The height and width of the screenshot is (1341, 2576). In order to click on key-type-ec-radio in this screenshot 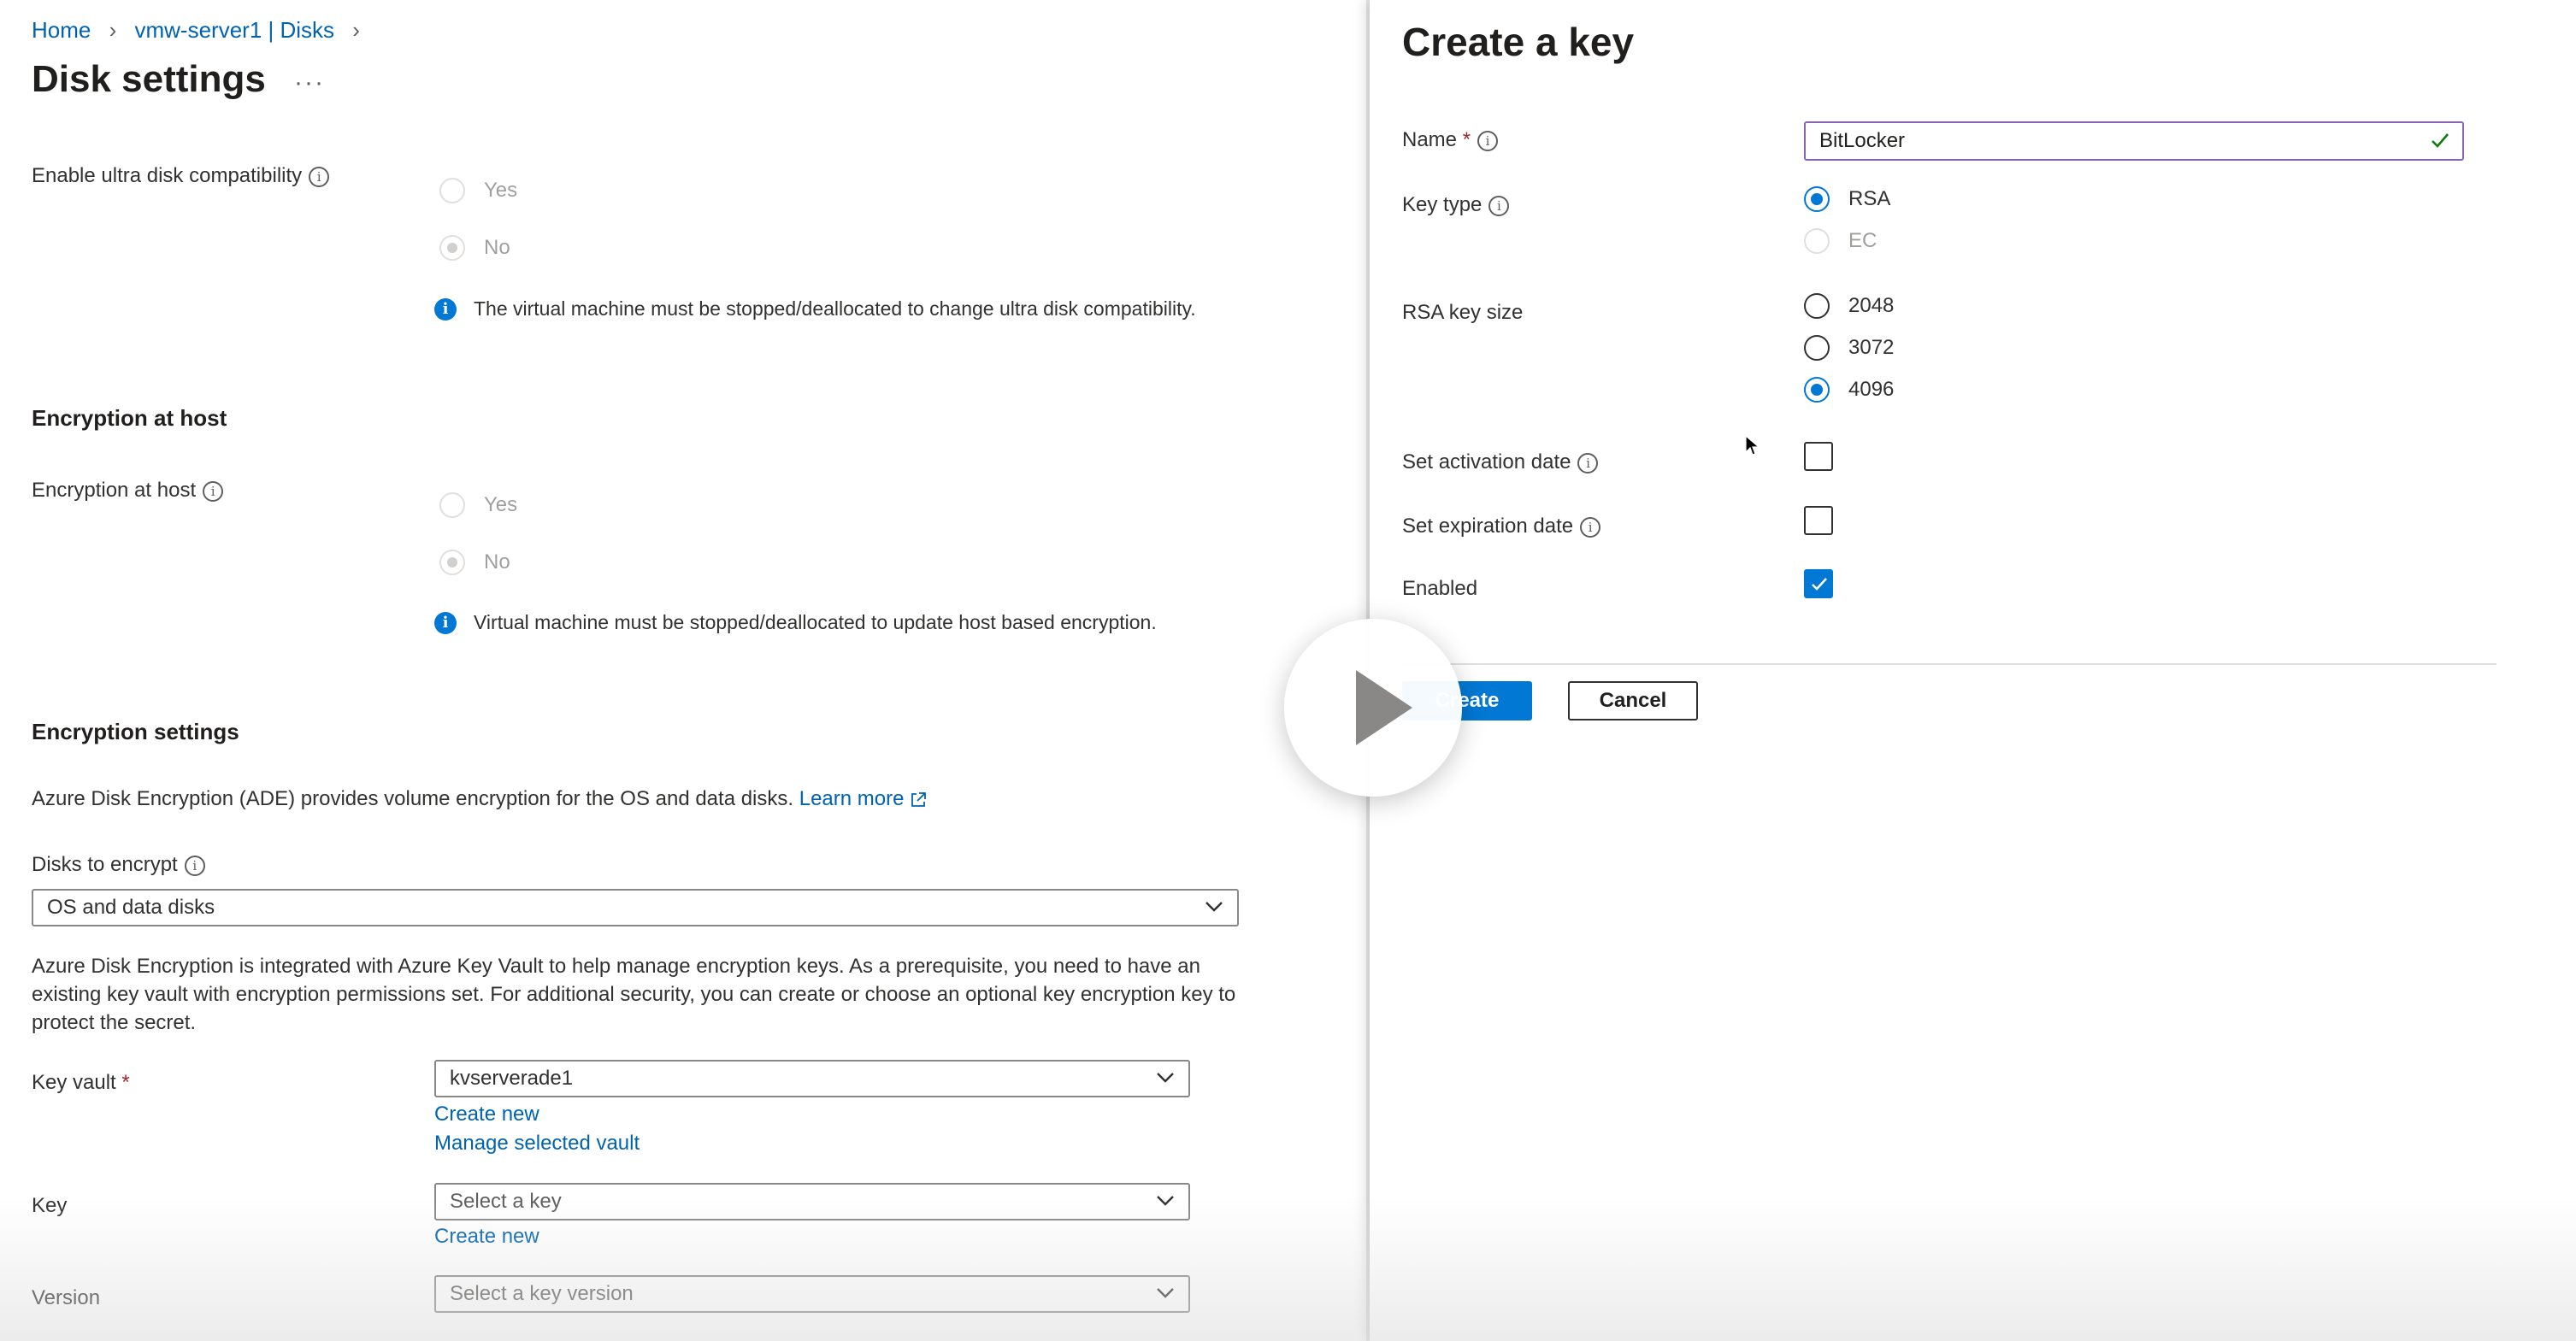, I will do `click(1817, 241)`.